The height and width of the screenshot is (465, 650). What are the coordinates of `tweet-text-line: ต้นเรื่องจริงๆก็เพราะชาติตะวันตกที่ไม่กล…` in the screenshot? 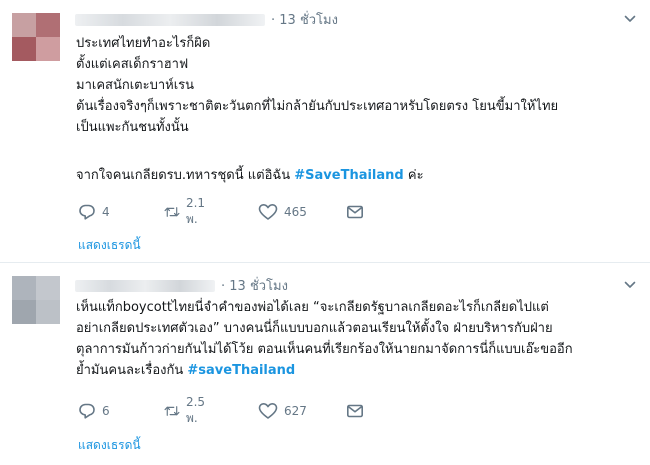 It's located at (317, 106).